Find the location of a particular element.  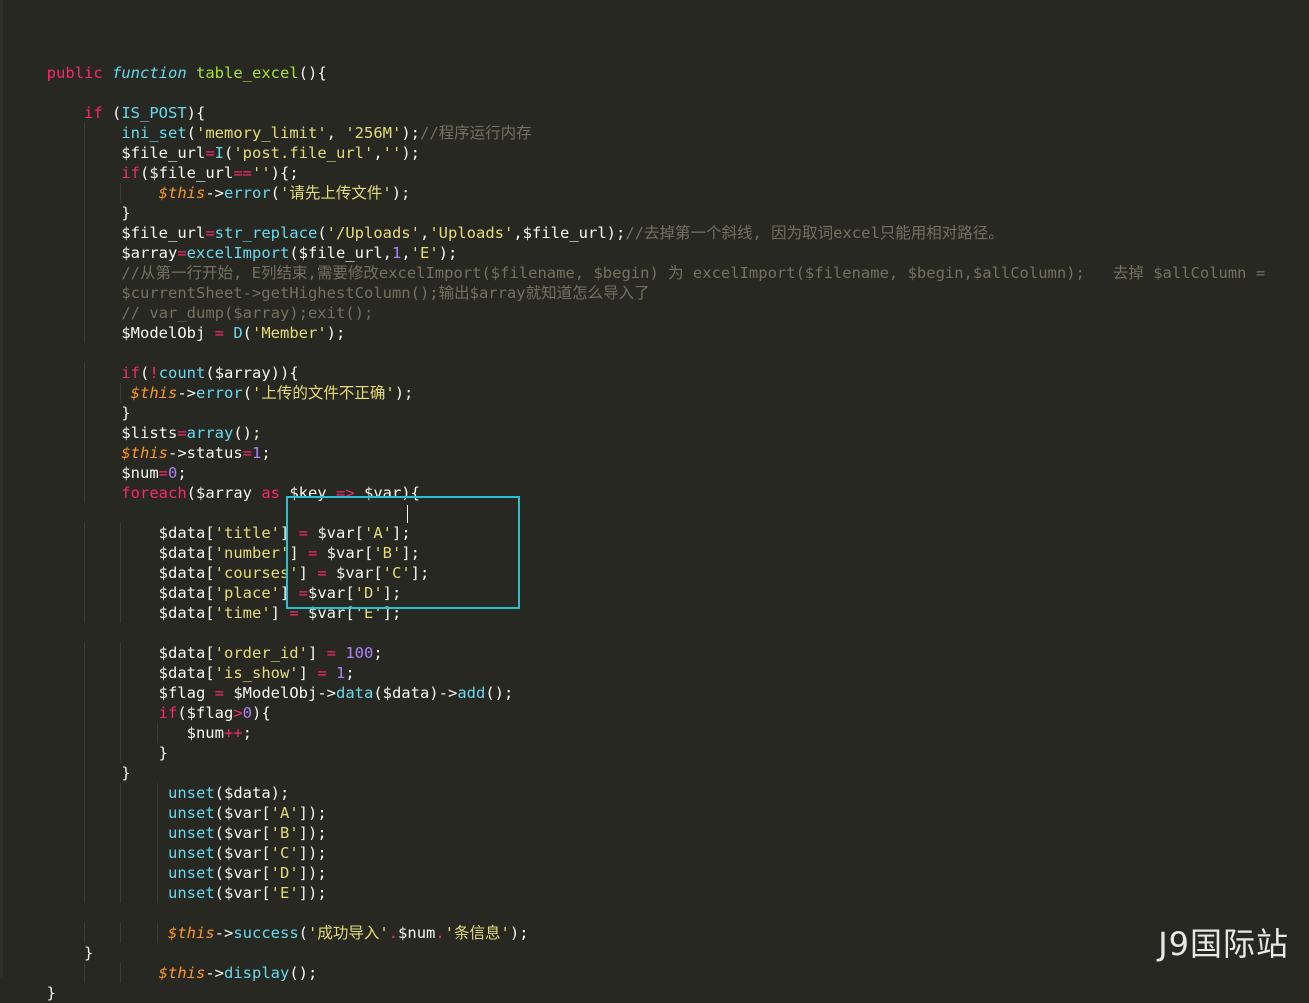

code-line: $this->error('请先上传文件'); is located at coordinates (654, 193).